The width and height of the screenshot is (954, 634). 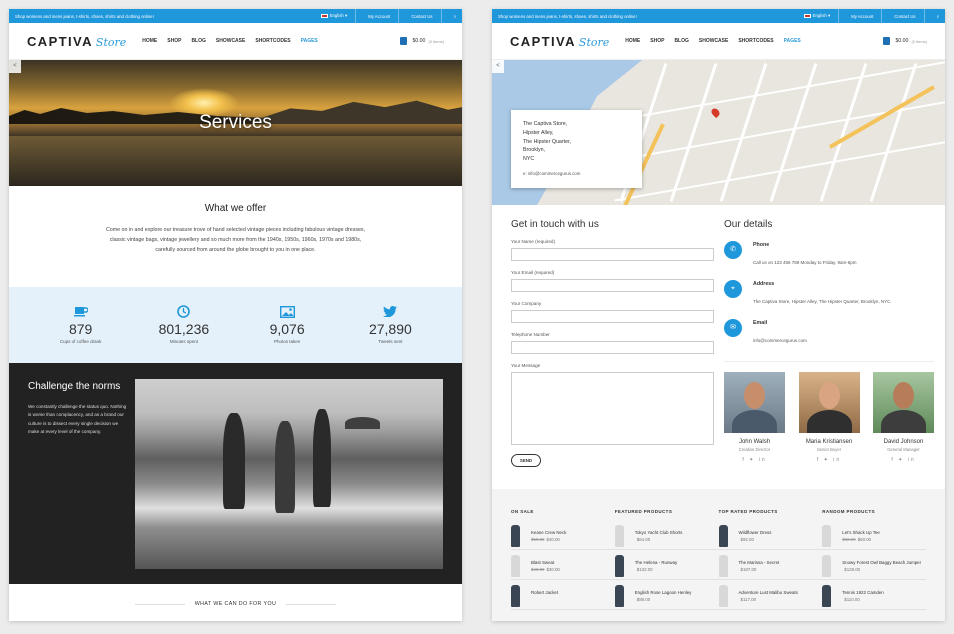 I want to click on page-title: Services, so click(x=235, y=122).